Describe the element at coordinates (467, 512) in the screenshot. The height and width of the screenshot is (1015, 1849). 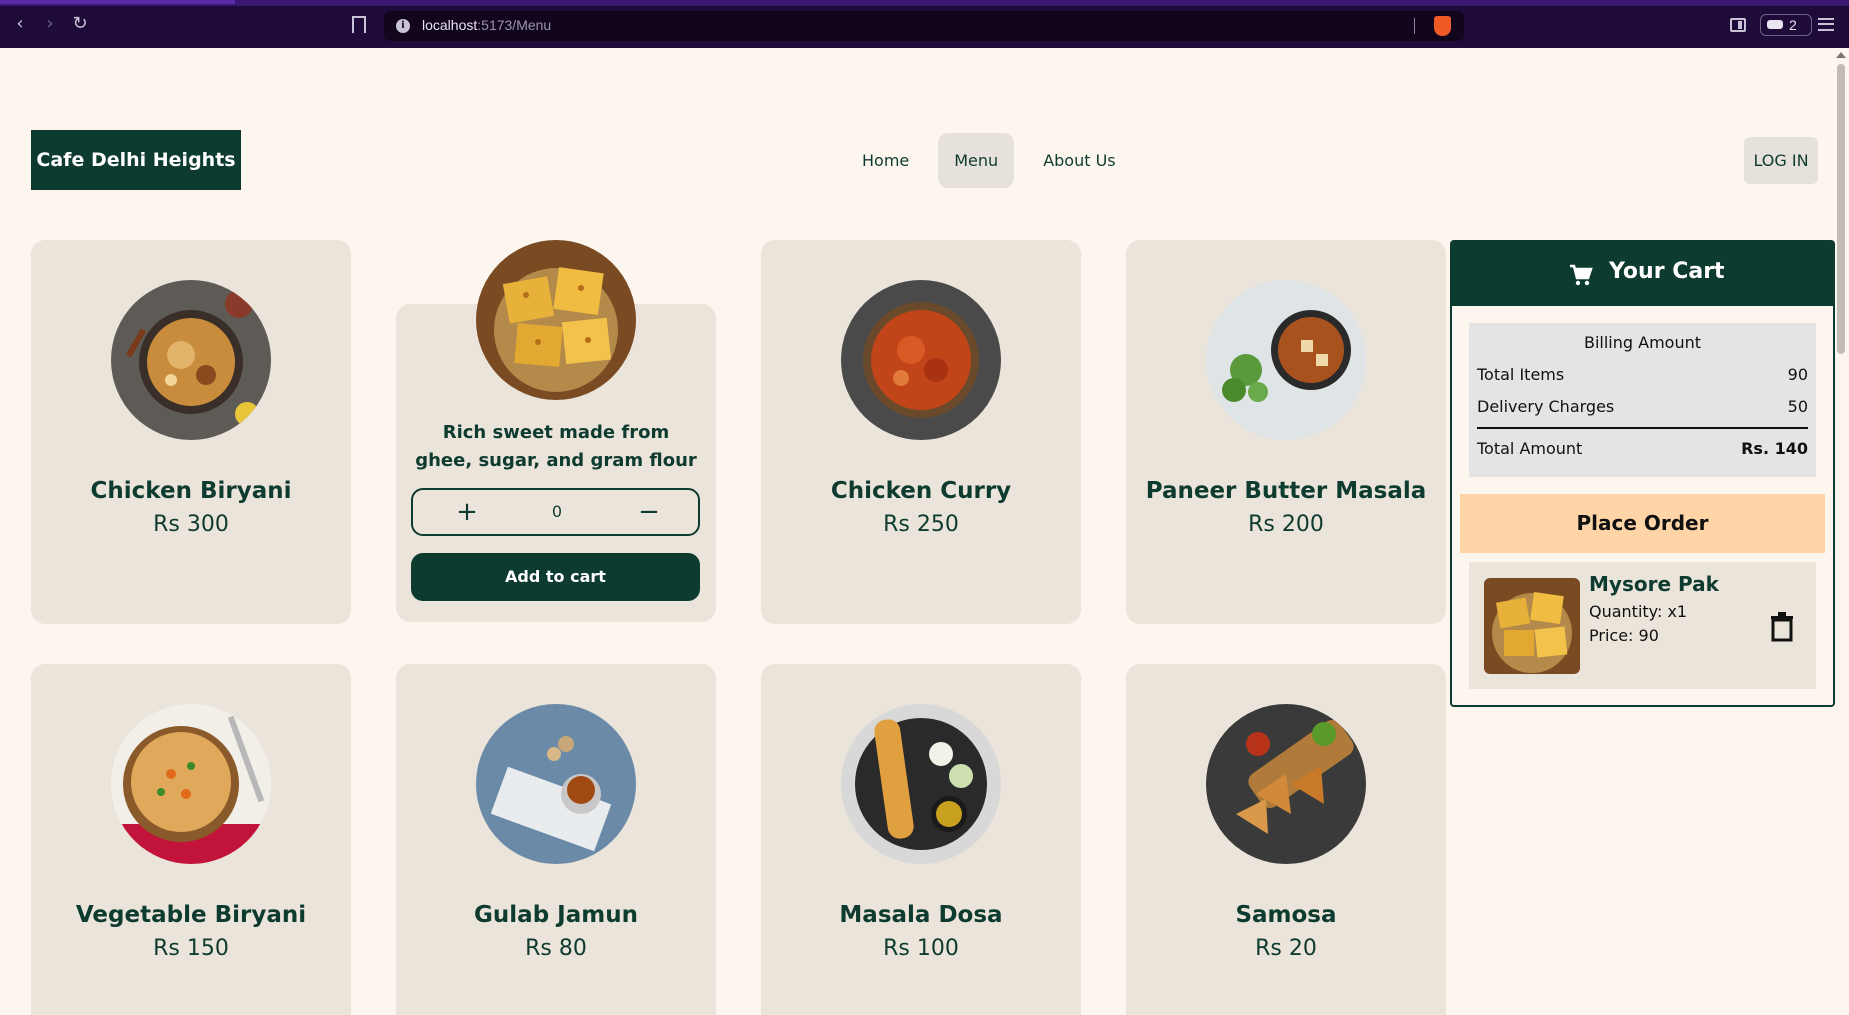
I see `increase-quantity-button: +` at that location.